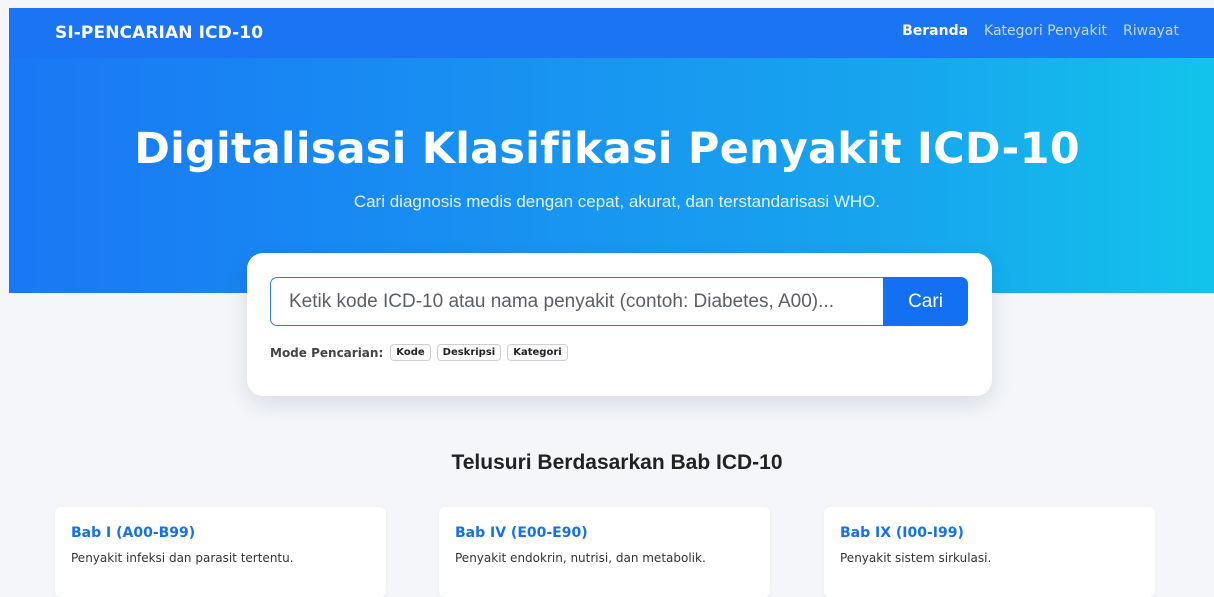 The height and width of the screenshot is (597, 1214). I want to click on chapter-card-desc: Penyakit infeksi dan parasit tertentu., so click(182, 558).